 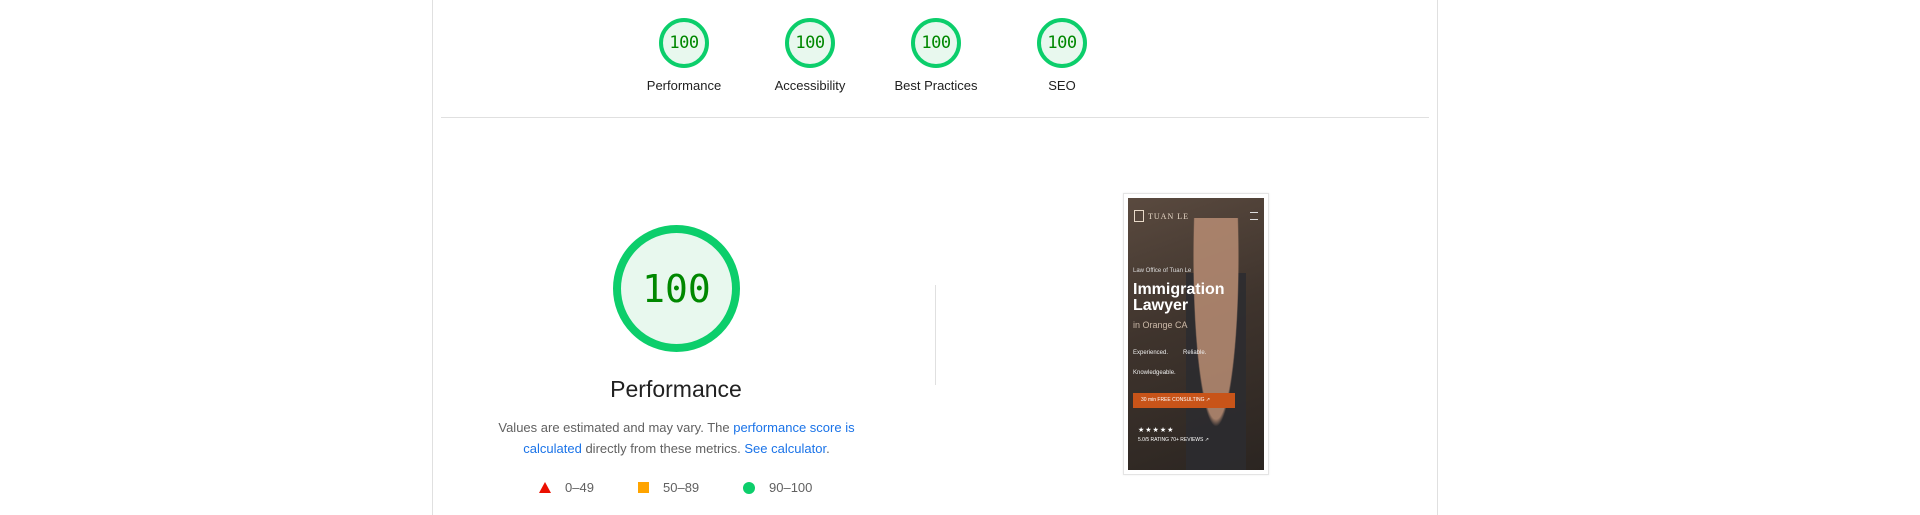 What do you see at coordinates (1162, 271) in the screenshot?
I see `kicker-text: Law Office of Tuan Le` at bounding box center [1162, 271].